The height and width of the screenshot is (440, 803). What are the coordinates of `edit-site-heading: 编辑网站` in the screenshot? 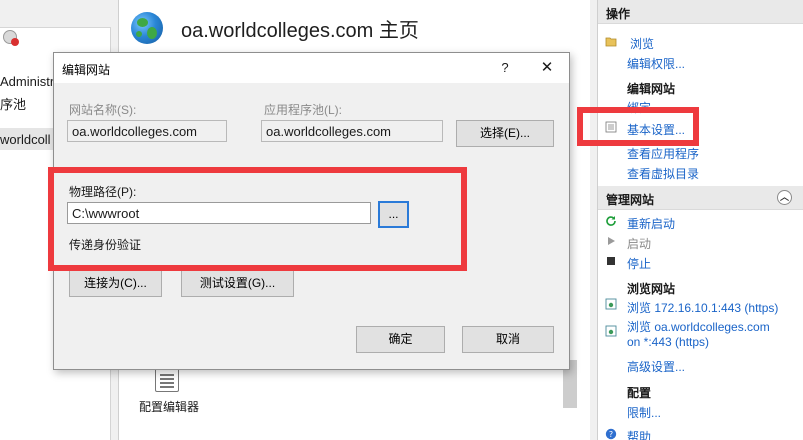 It's located at (651, 89).